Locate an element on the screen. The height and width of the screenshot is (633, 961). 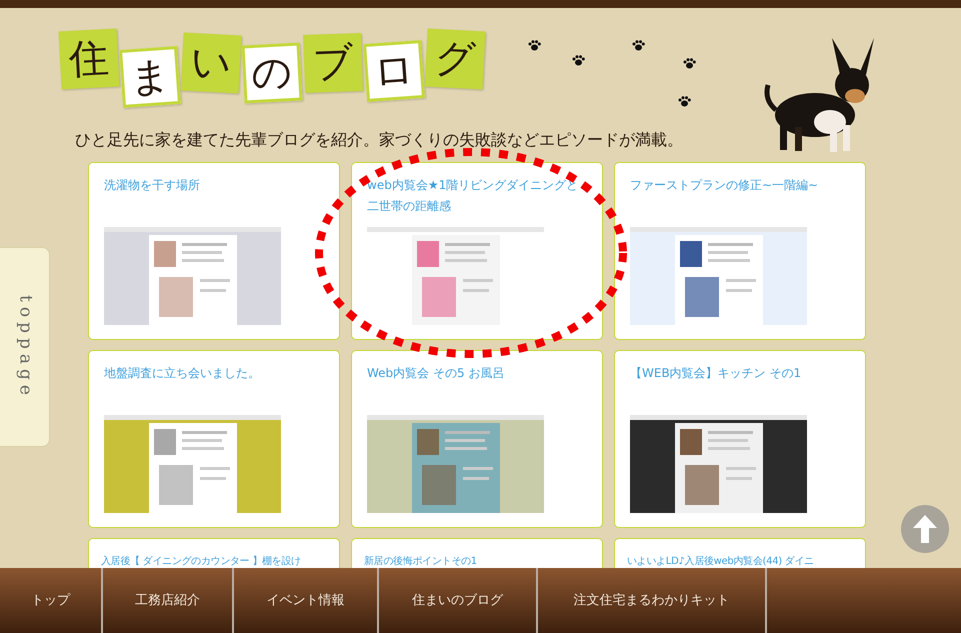
footer-nav-link: 住まいのブログ is located at coordinates (458, 600).